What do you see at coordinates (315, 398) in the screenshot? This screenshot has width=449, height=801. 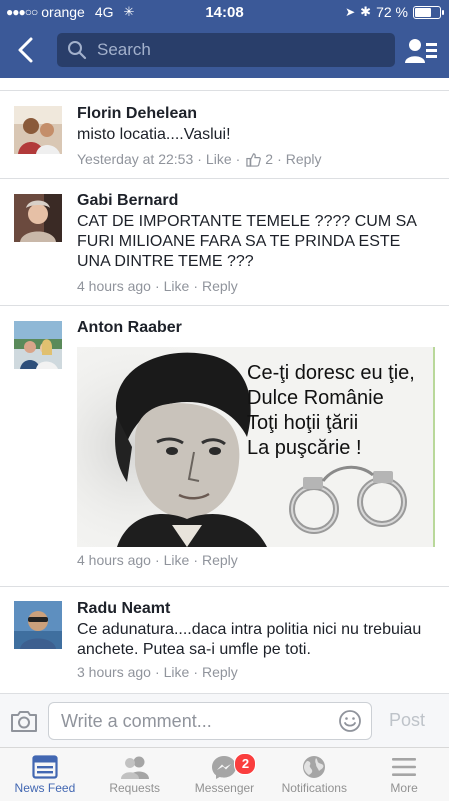 I see `caption-line: Dulce Românie` at bounding box center [315, 398].